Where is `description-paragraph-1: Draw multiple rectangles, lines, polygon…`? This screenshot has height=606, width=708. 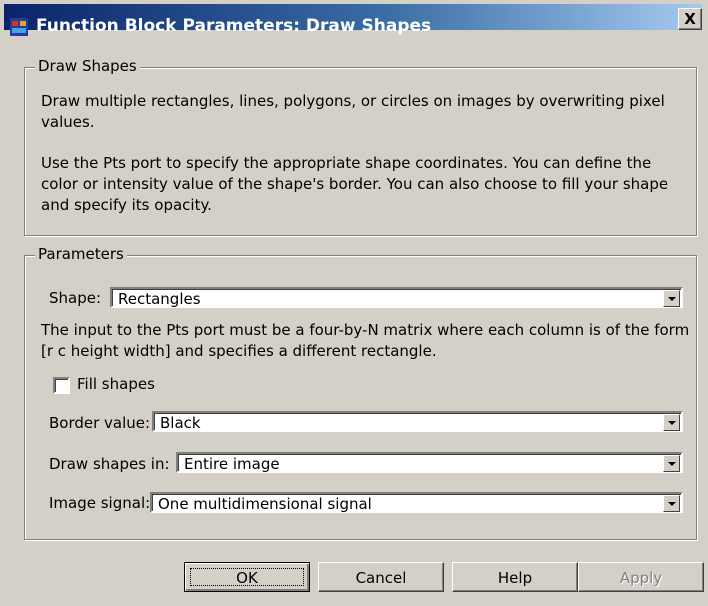 description-paragraph-1: Draw multiple rectangles, lines, polygon… is located at coordinates (363, 112).